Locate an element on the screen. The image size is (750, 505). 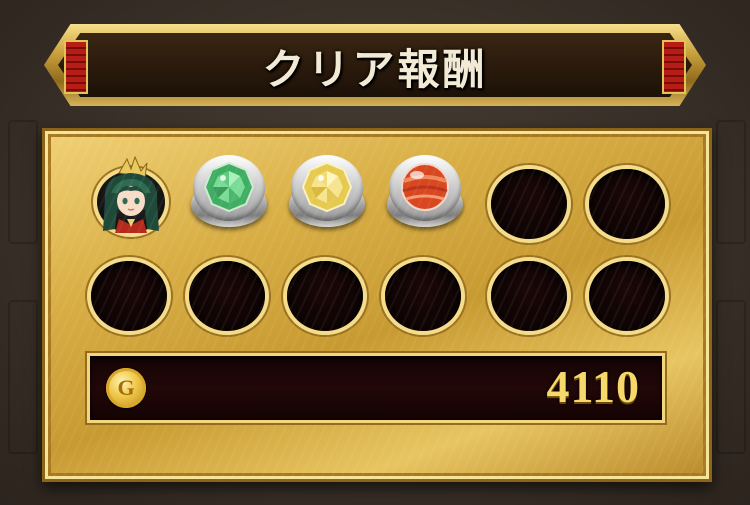
reward-item-green-gem is located at coordinates (229, 191).